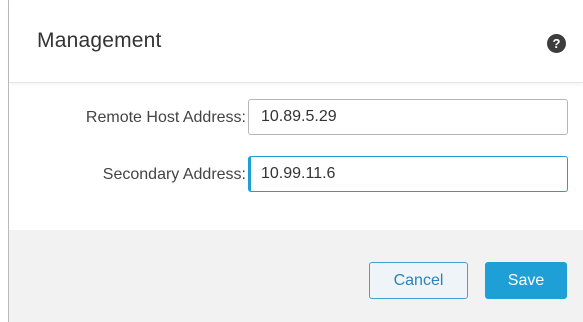  Describe the element at coordinates (556, 43) in the screenshot. I see `help-icon: ?` at that location.